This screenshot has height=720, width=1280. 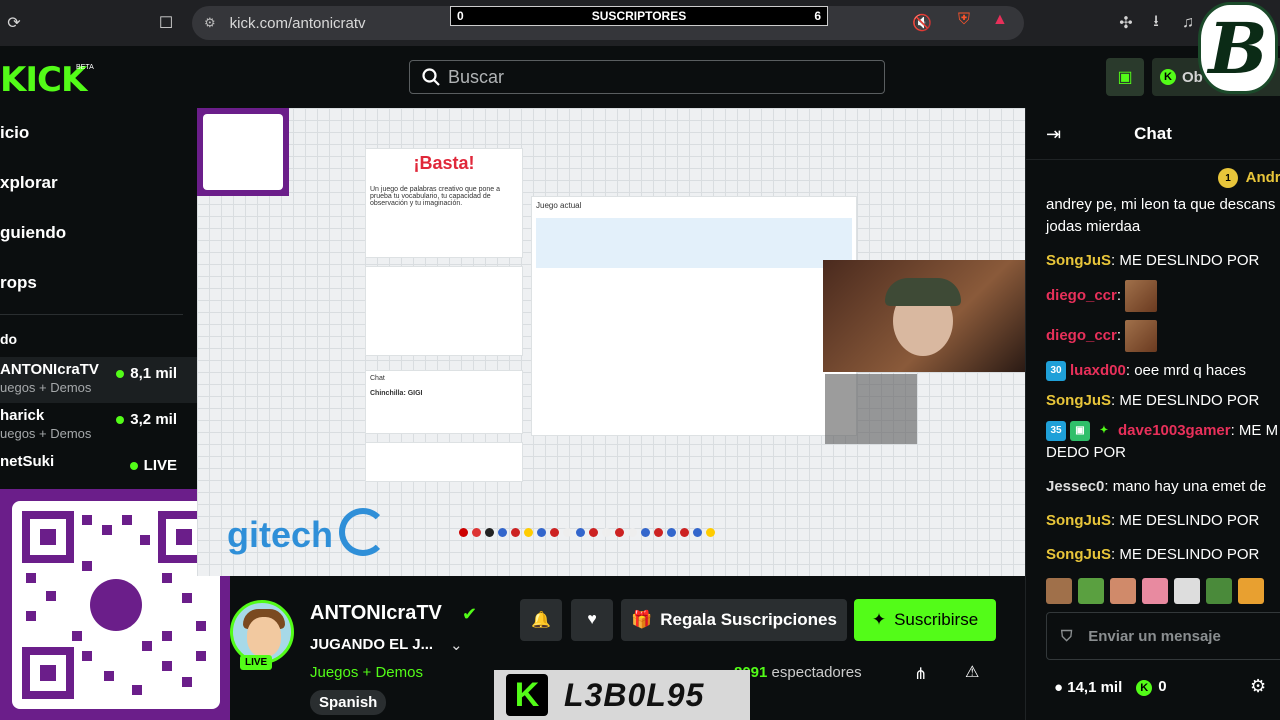 What do you see at coordinates (1098, 370) in the screenshot?
I see `chat-username: luaxd00` at bounding box center [1098, 370].